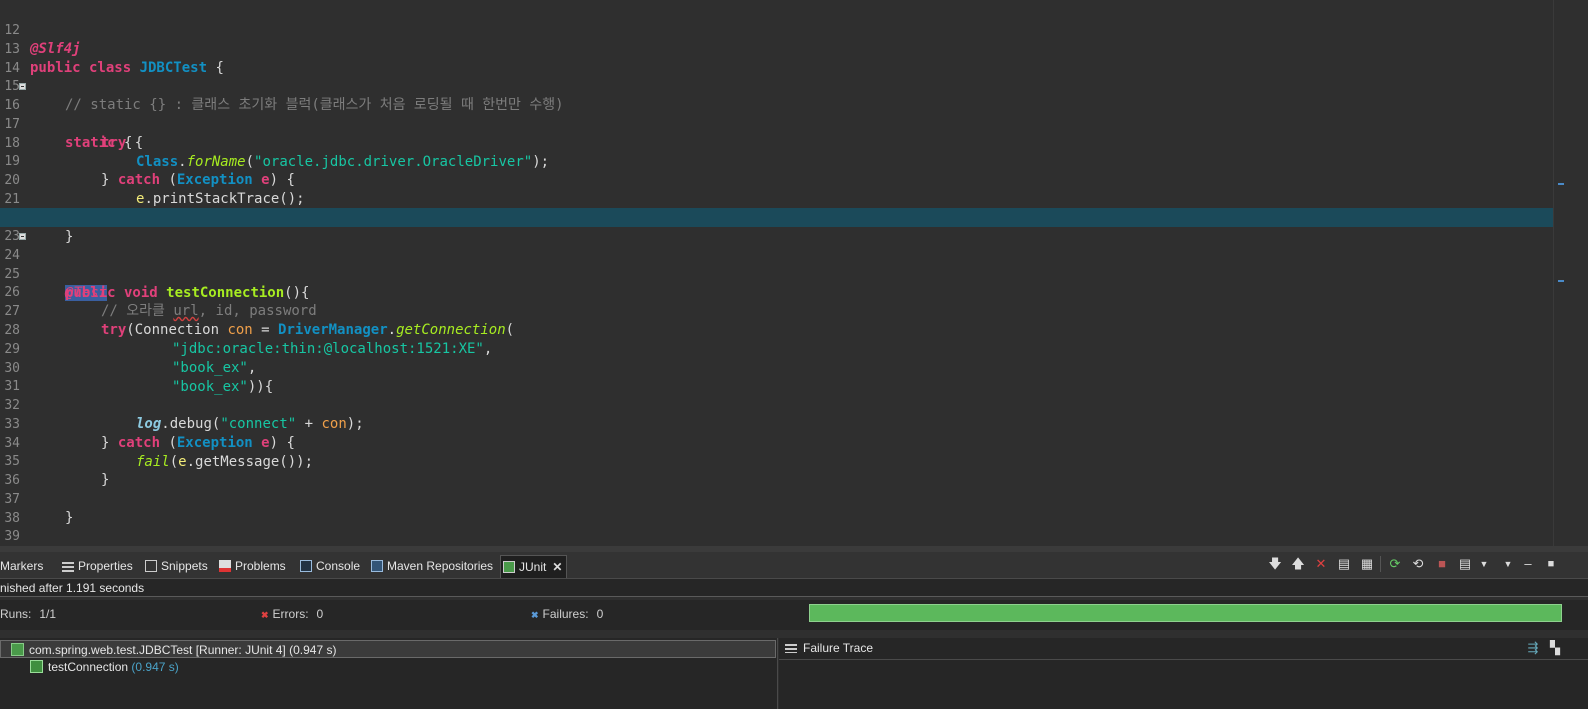  Describe the element at coordinates (794, 588) in the screenshot. I see `junit-status-bar: nished after 1.191 seconds` at that location.